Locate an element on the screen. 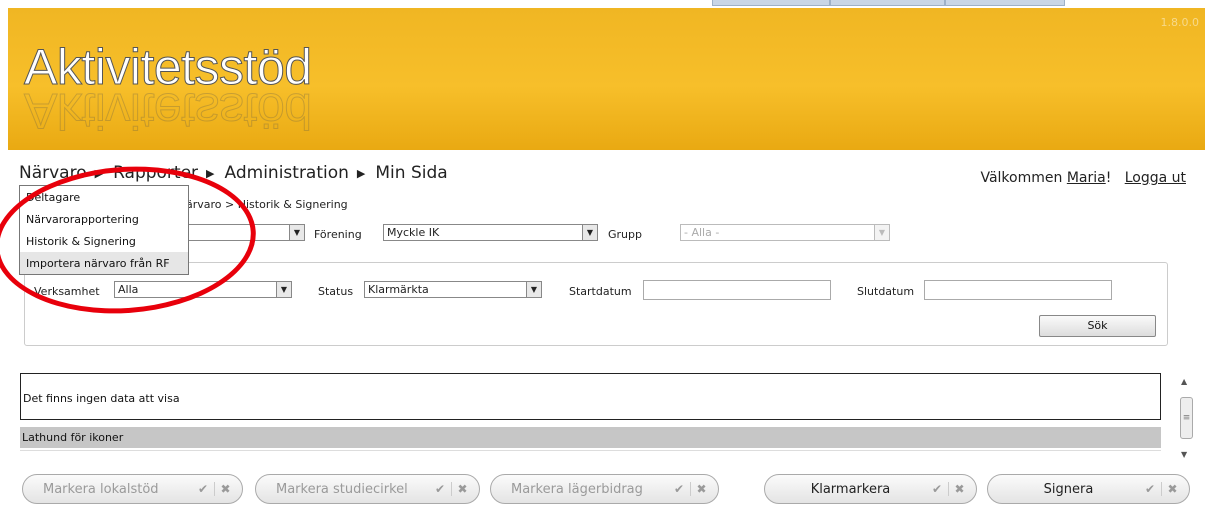 The width and height of the screenshot is (1212, 515). grupp-label: Grupp is located at coordinates (625, 234).